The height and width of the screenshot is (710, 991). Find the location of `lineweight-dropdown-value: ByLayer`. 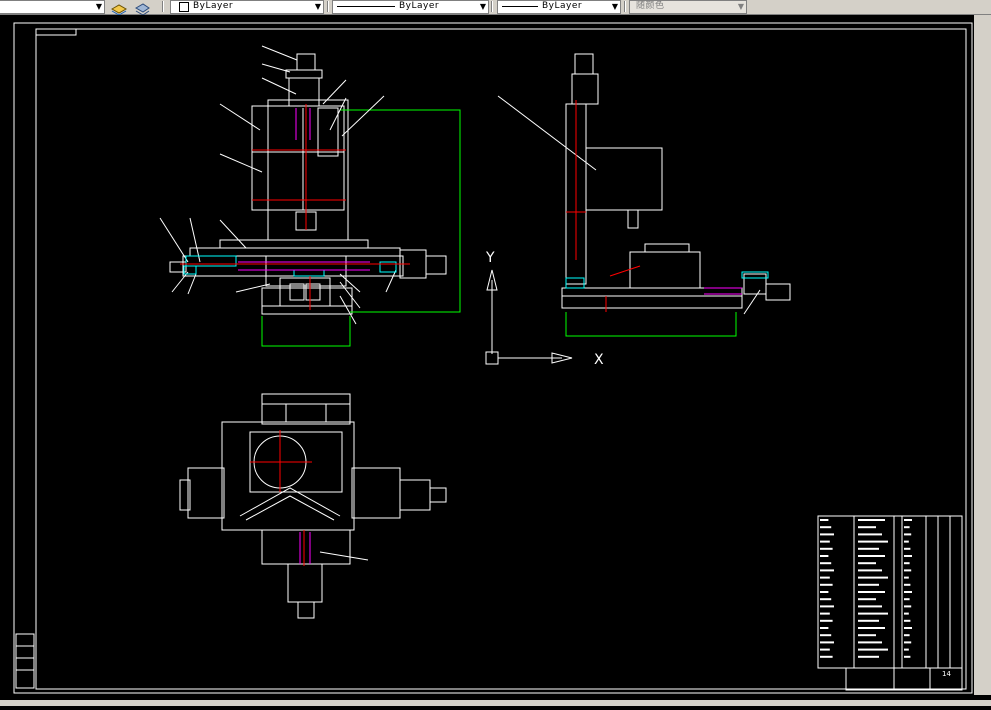

lineweight-dropdown-value: ByLayer is located at coordinates (562, 6).